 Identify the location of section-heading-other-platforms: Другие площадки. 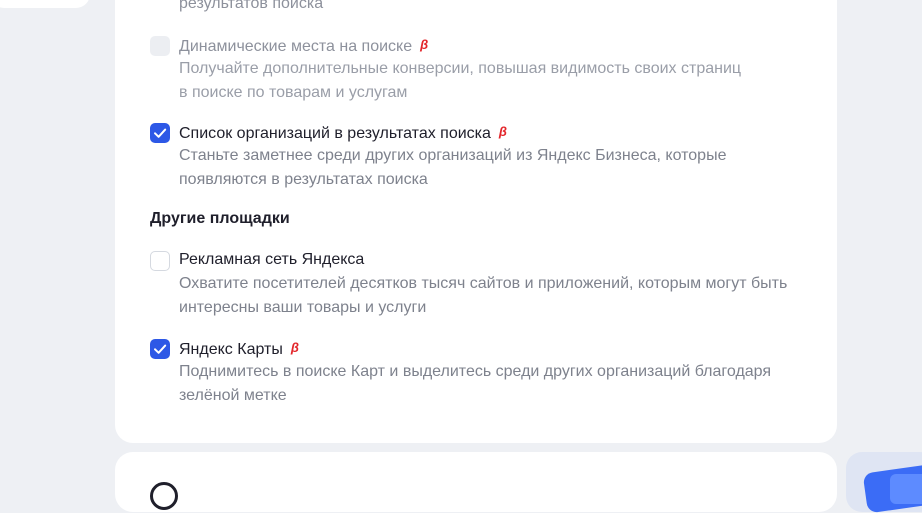
(220, 218).